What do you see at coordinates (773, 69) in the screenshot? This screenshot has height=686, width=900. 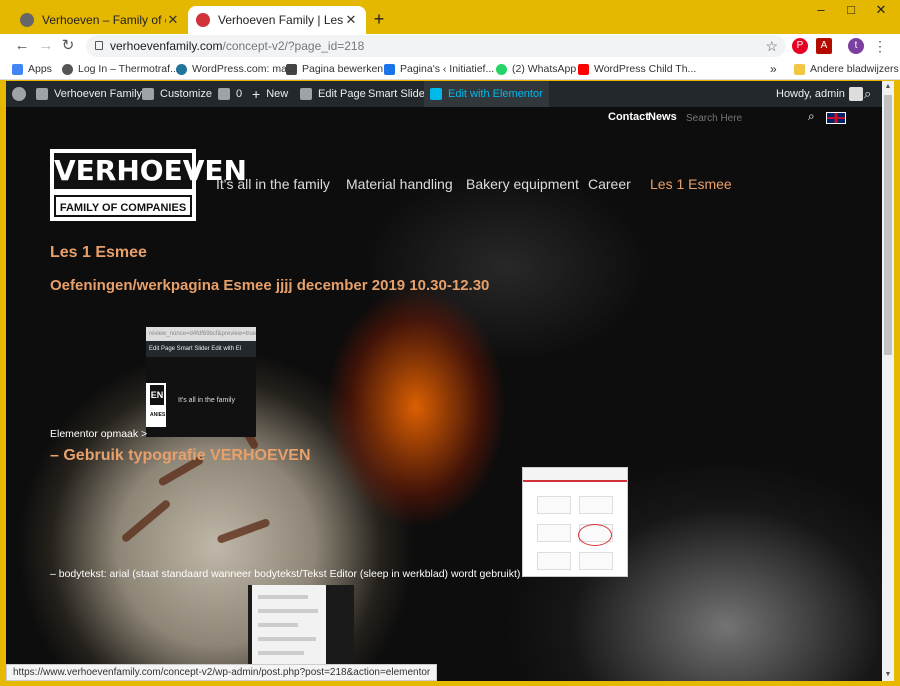 I see `more-bookmarks-button: »` at bounding box center [773, 69].